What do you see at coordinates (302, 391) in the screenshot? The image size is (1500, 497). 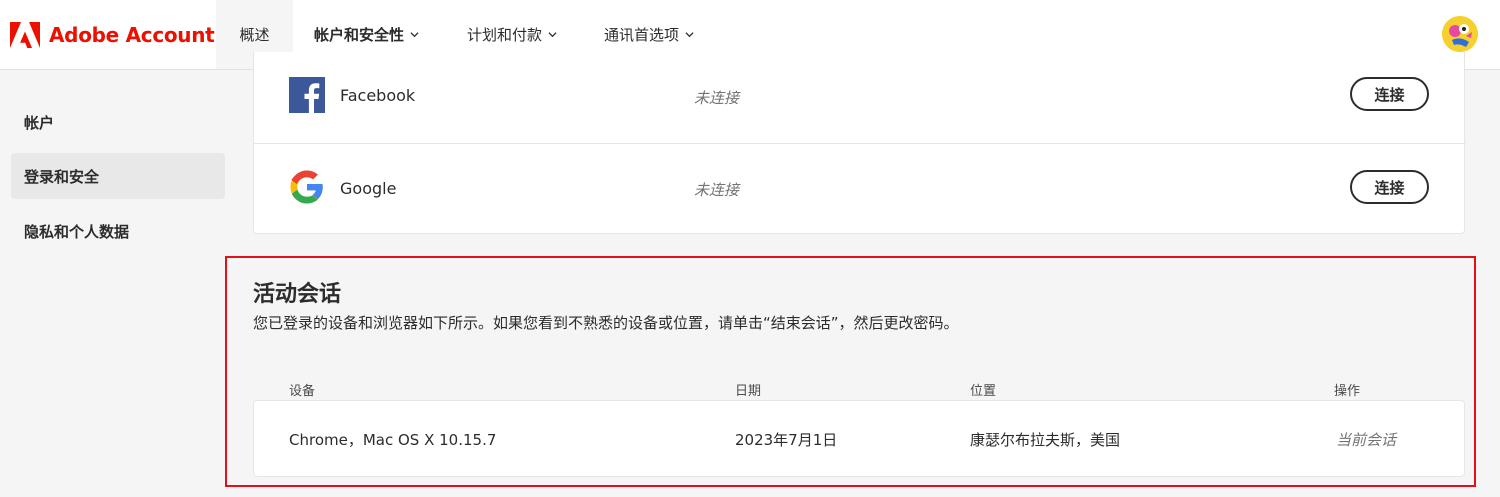 I see `column-header-device: 设备` at bounding box center [302, 391].